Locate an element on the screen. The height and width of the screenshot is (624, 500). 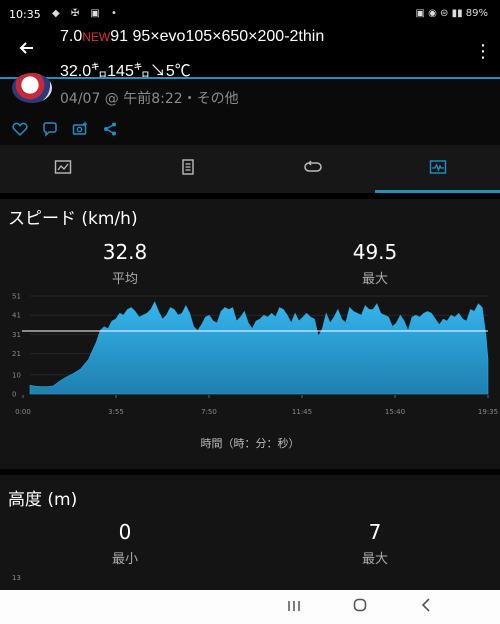
avatar is located at coordinates (32, 88).